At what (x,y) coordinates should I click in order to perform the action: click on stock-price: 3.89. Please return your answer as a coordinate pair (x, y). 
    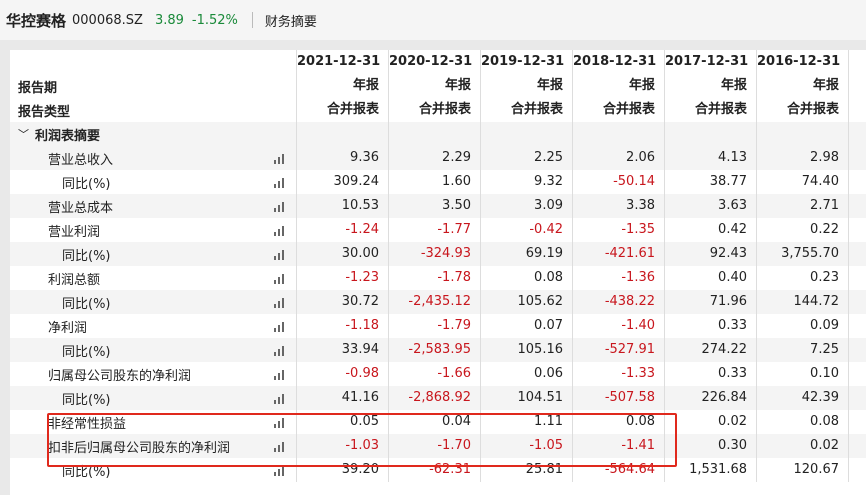
    Looking at the image, I should click on (169, 20).